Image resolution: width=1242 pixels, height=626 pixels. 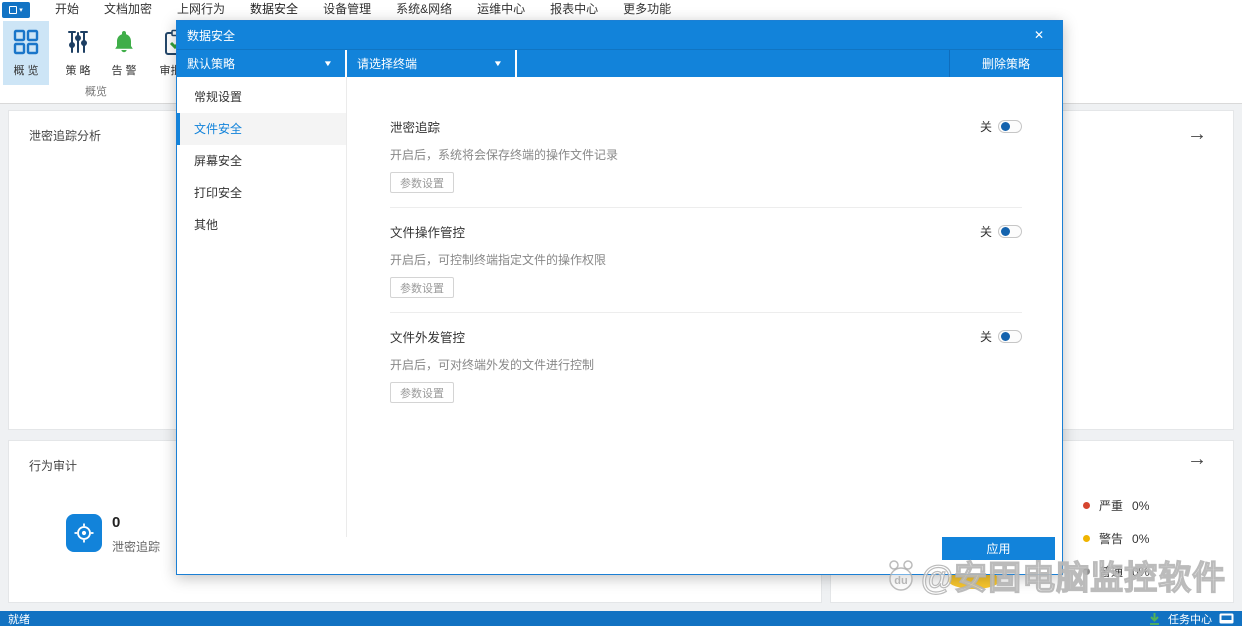 I want to click on normal-dot-icon, so click(x=1086, y=571).